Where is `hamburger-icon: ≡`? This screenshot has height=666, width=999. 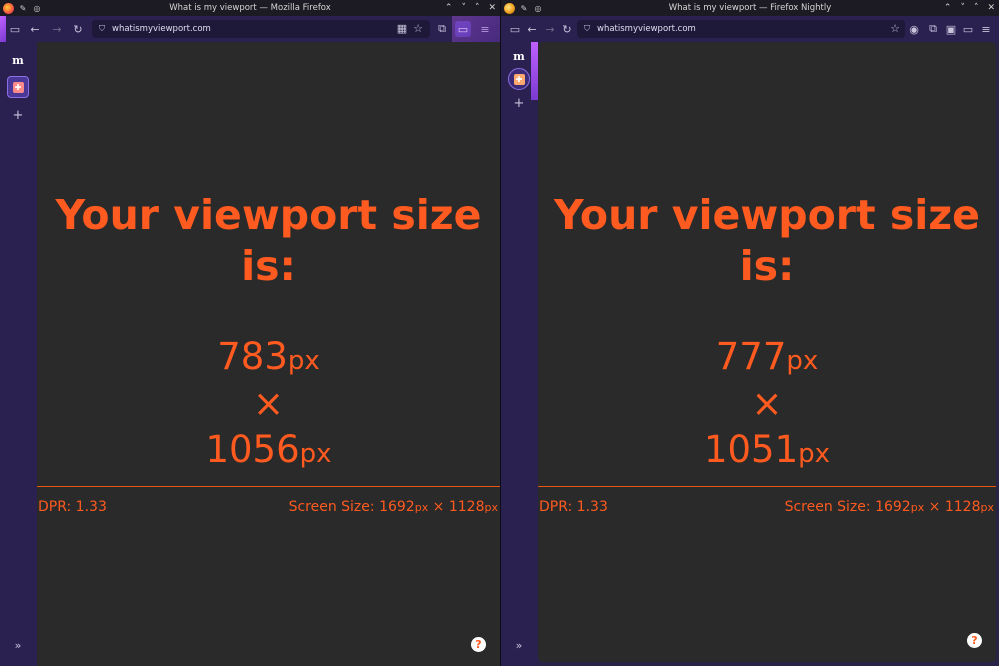 hamburger-icon: ≡ is located at coordinates (986, 29).